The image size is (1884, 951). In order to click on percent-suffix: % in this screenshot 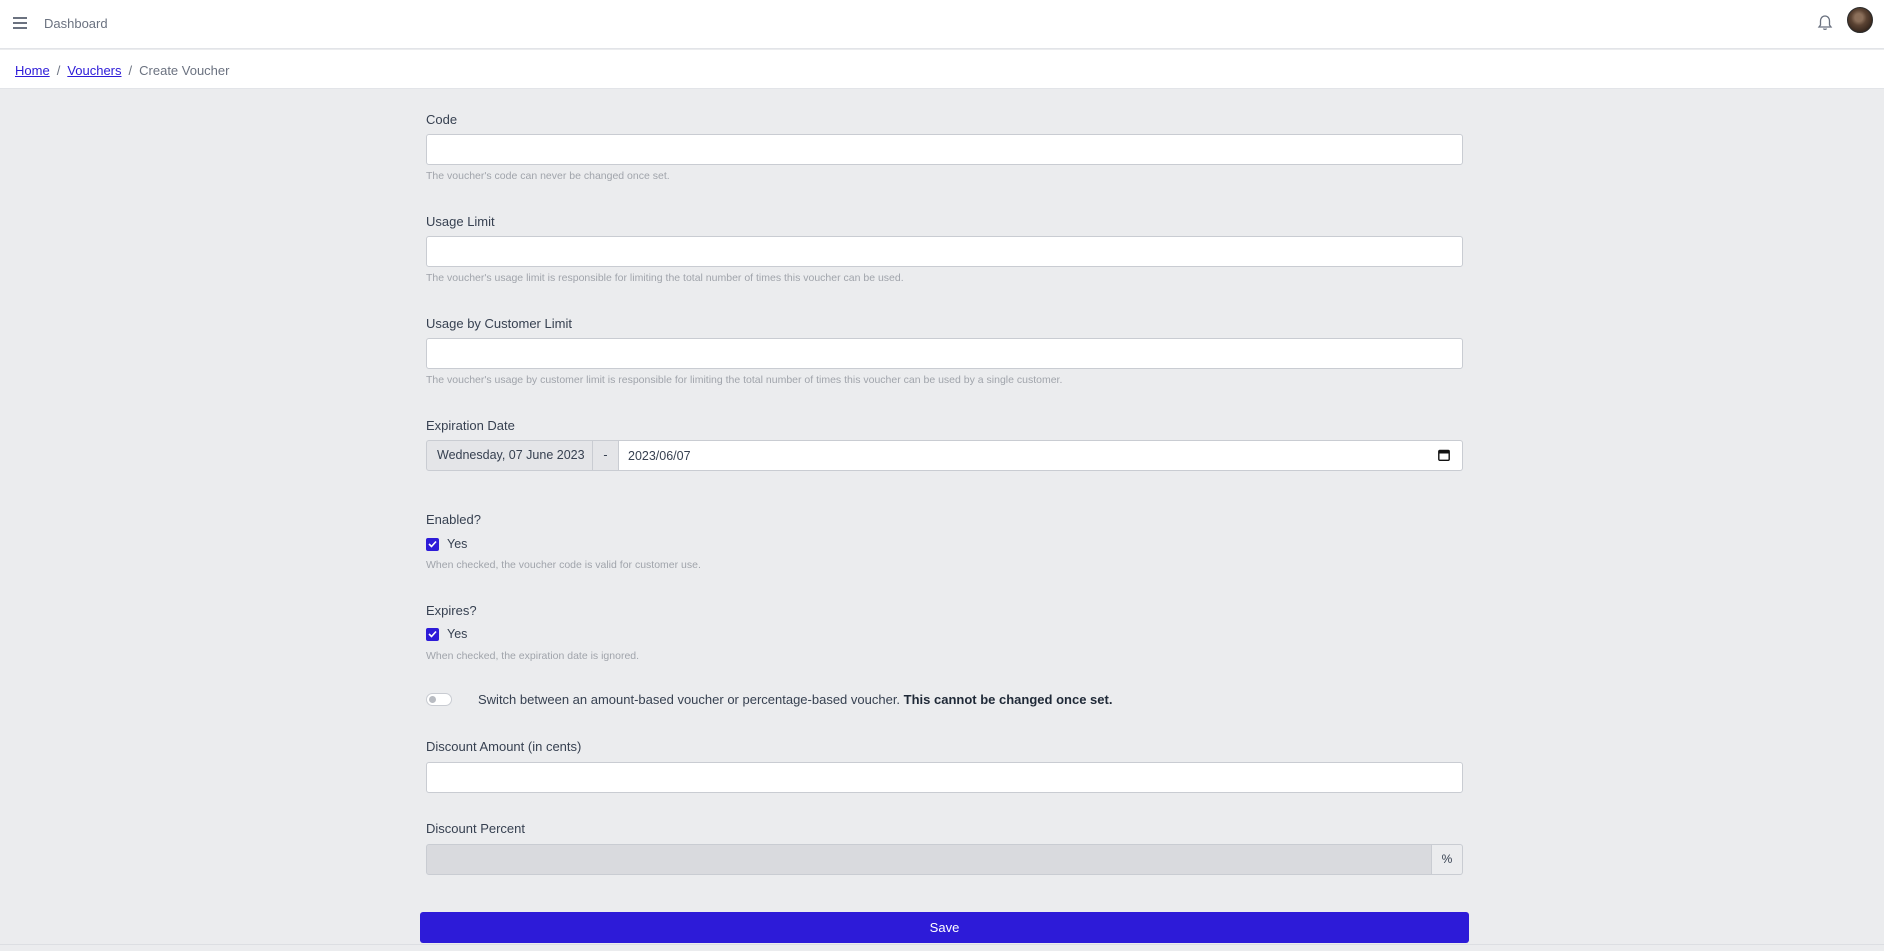, I will do `click(1447, 859)`.